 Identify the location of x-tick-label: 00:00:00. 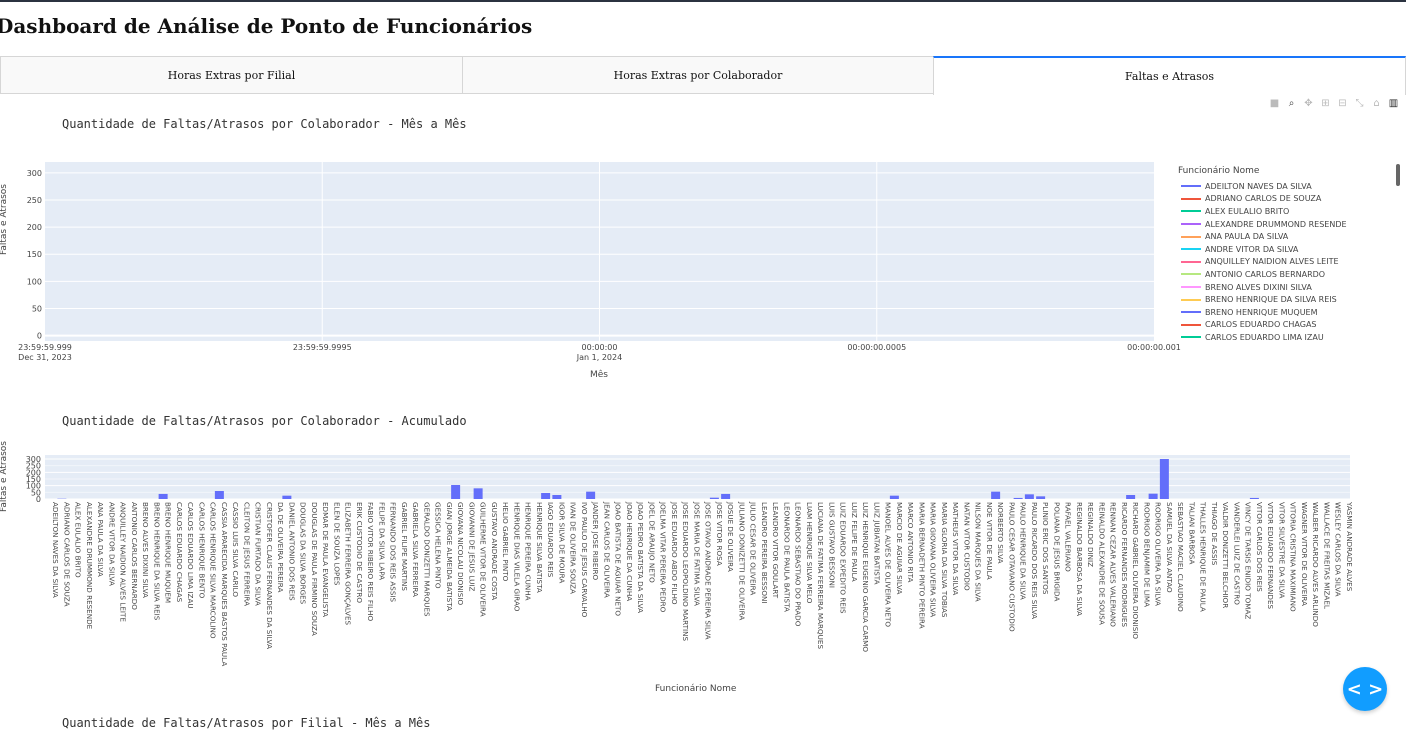
(600, 347).